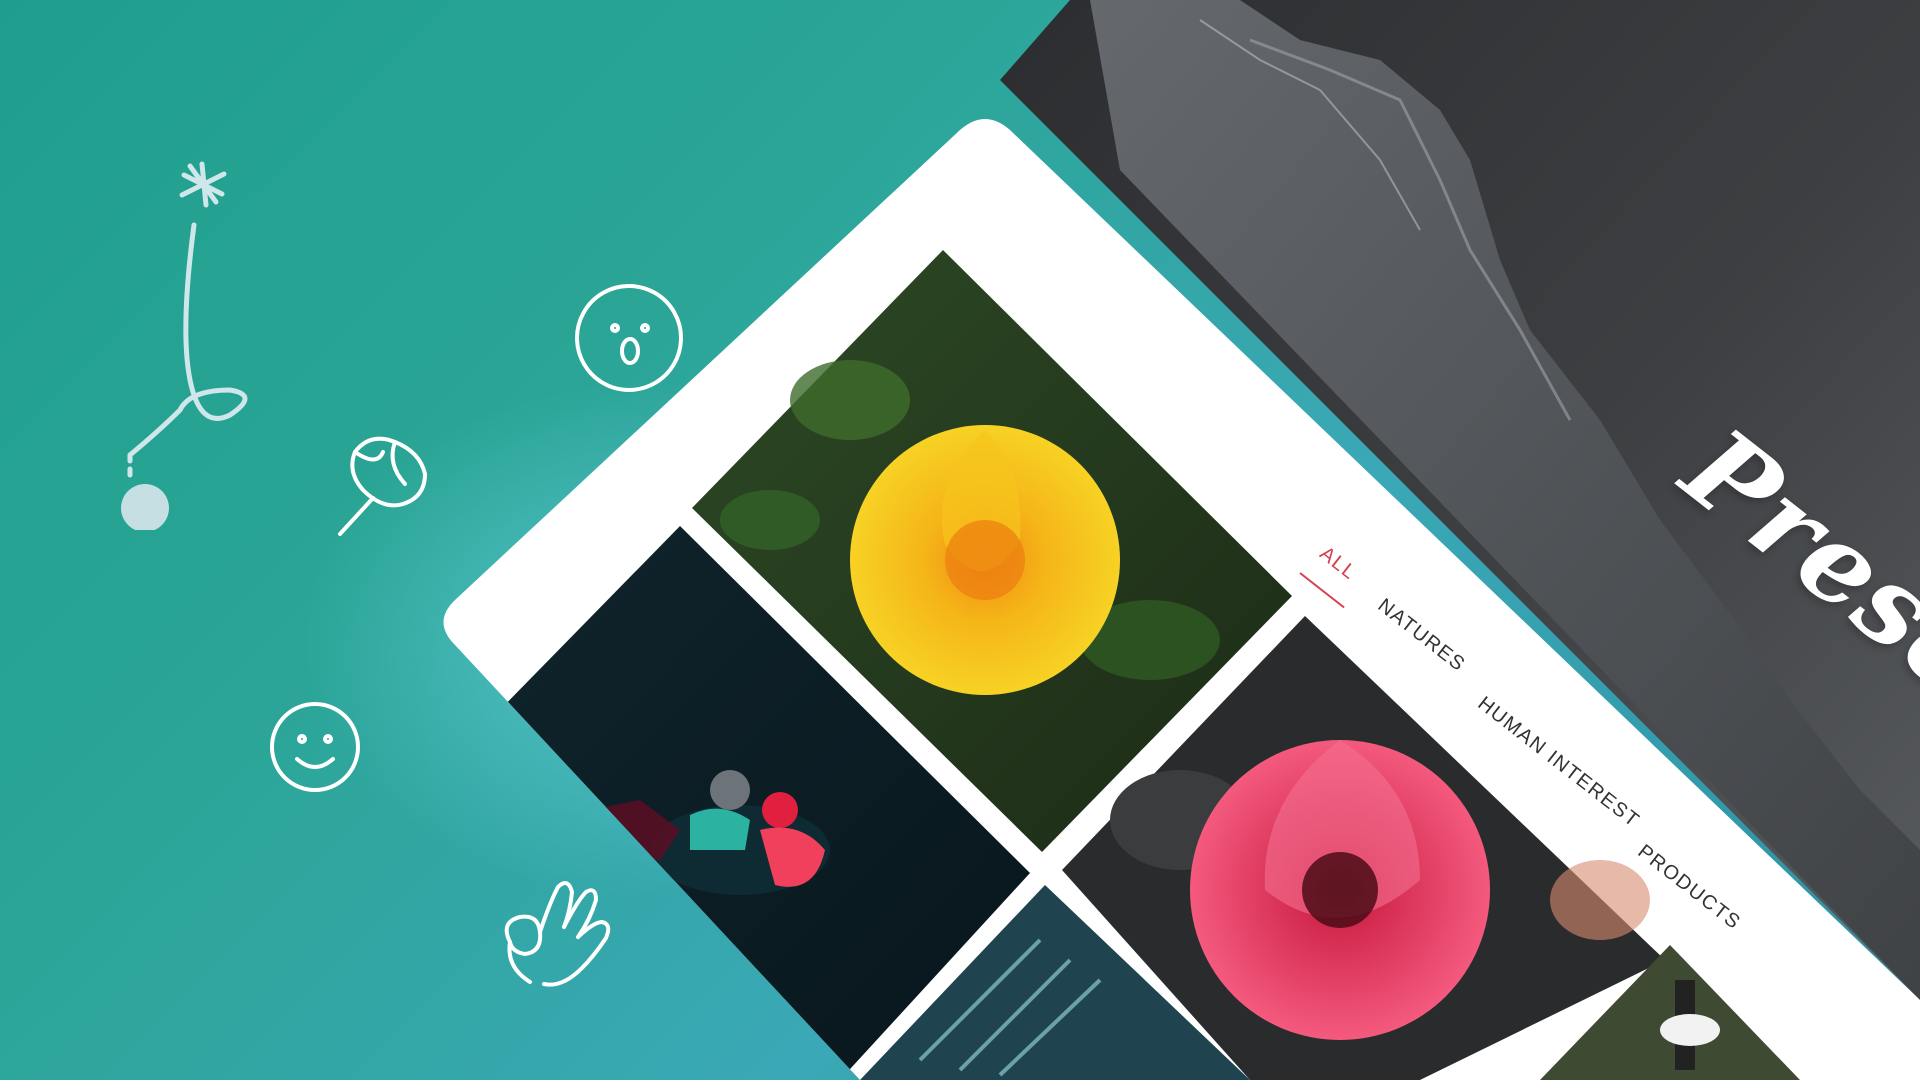  What do you see at coordinates (184, 345) in the screenshot?
I see `sparkle-trail-icon` at bounding box center [184, 345].